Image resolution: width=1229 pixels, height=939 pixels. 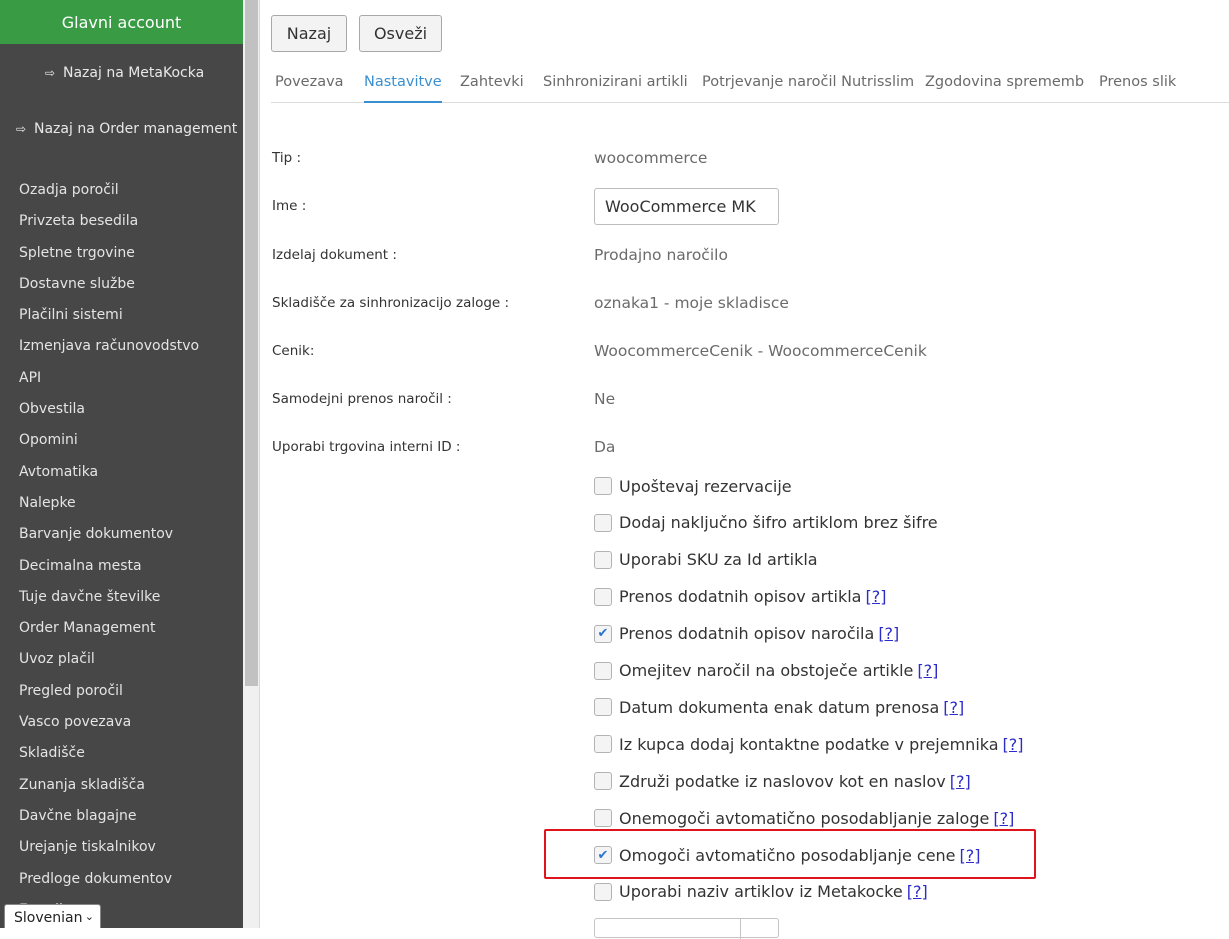 I want to click on tab-prenos-slik: Prenos slik, so click(x=1137, y=82).